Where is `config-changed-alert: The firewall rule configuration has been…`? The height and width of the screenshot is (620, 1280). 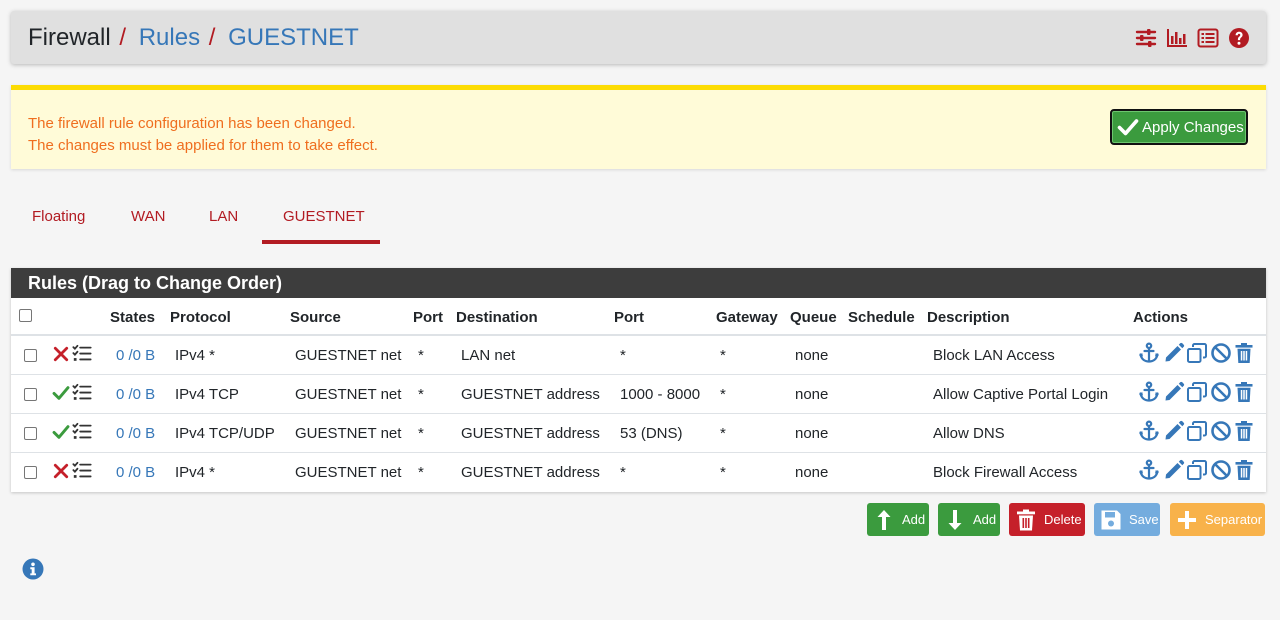 config-changed-alert: The firewall rule configuration has been… is located at coordinates (638, 127).